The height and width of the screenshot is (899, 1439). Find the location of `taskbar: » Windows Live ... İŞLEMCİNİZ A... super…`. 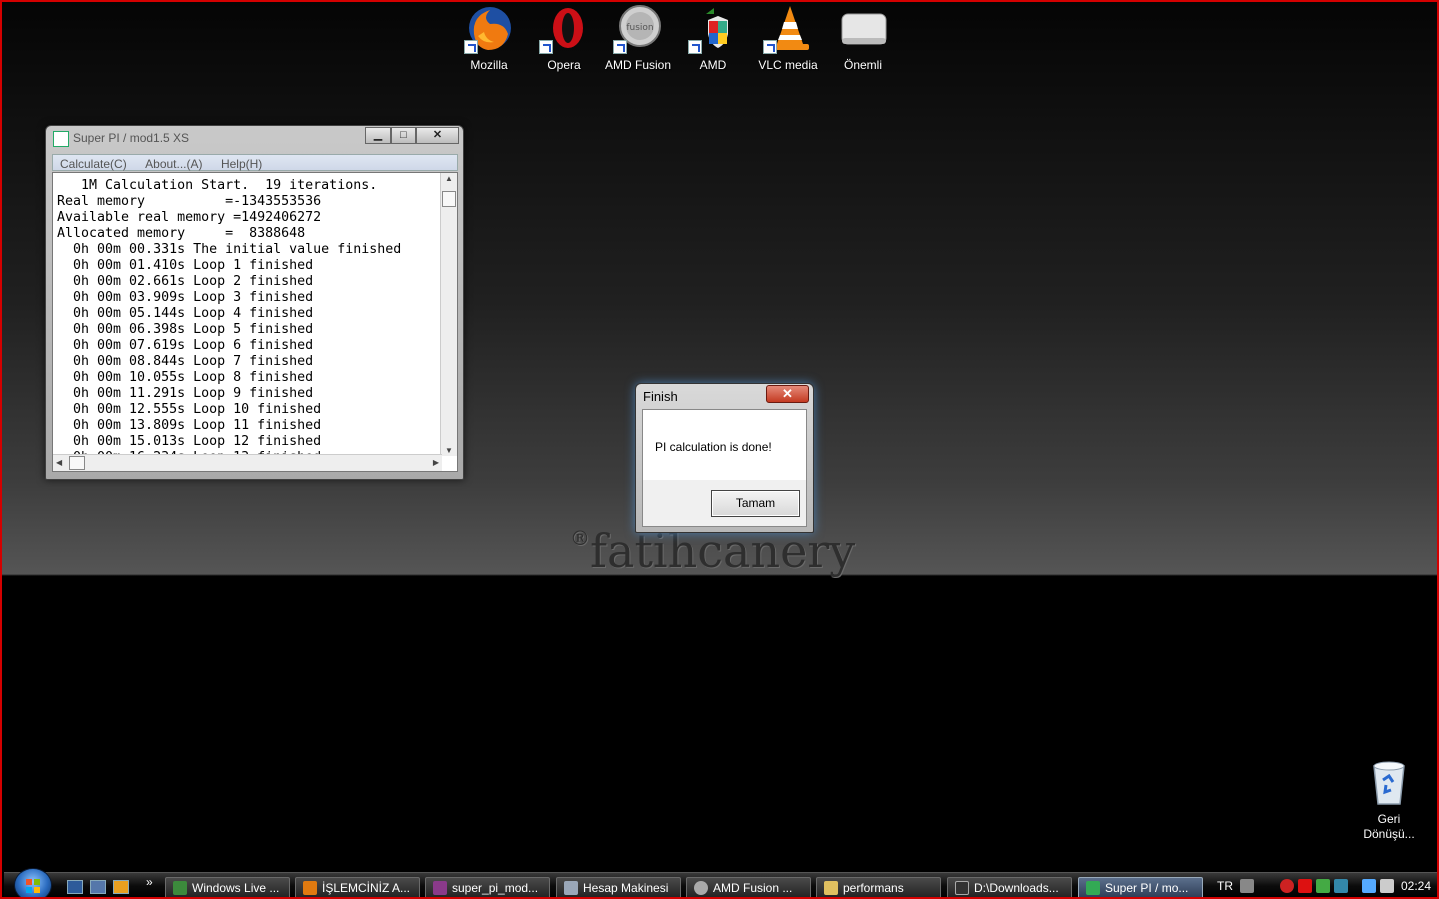

taskbar: » Windows Live ... İŞLEMCİNİZ A... super… is located at coordinates (720, 882).